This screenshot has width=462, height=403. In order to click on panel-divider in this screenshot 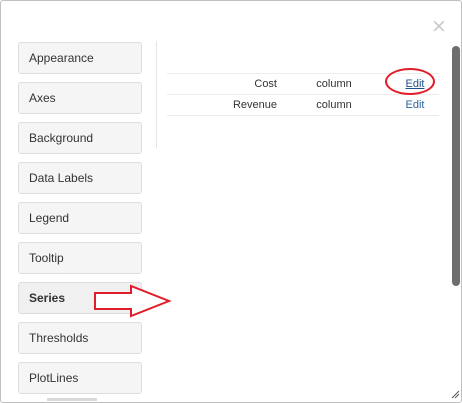, I will do `click(156, 94)`.